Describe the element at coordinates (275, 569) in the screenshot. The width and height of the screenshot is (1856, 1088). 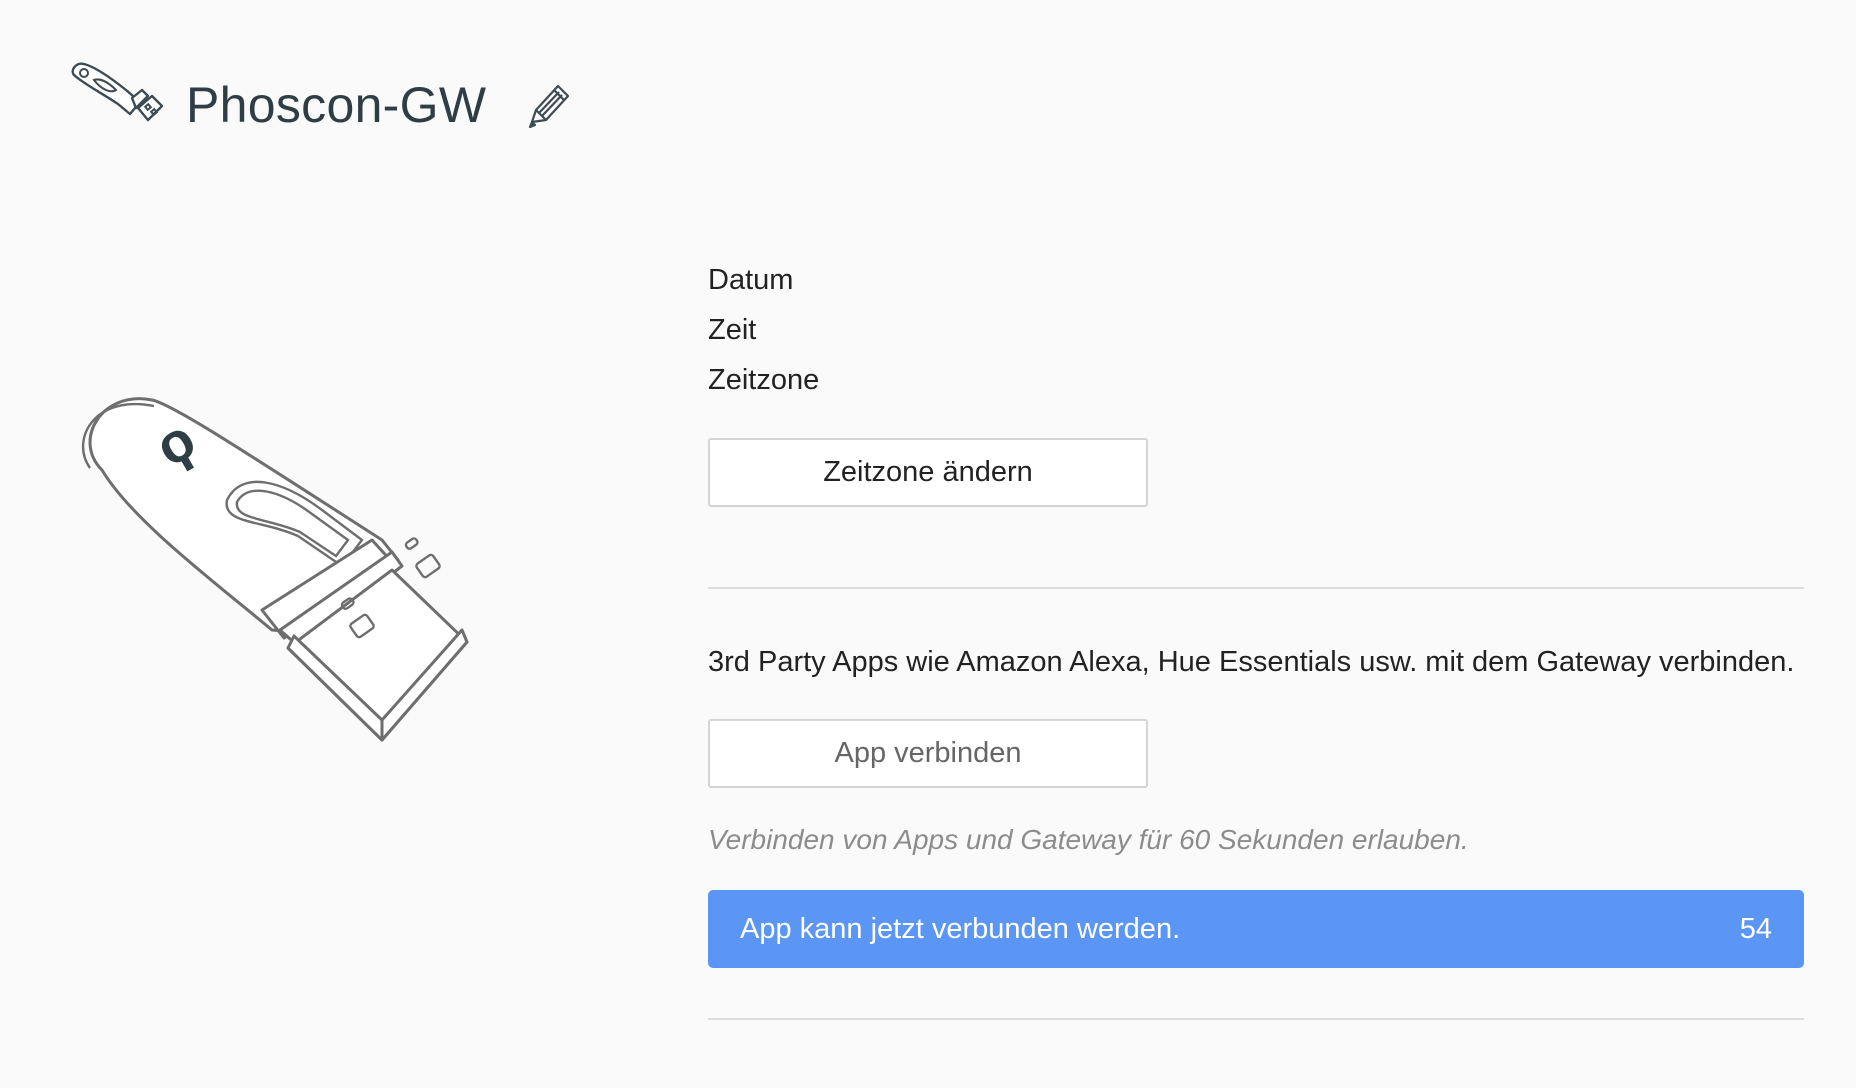
I see `usb-stick-illustration: ϙ` at that location.